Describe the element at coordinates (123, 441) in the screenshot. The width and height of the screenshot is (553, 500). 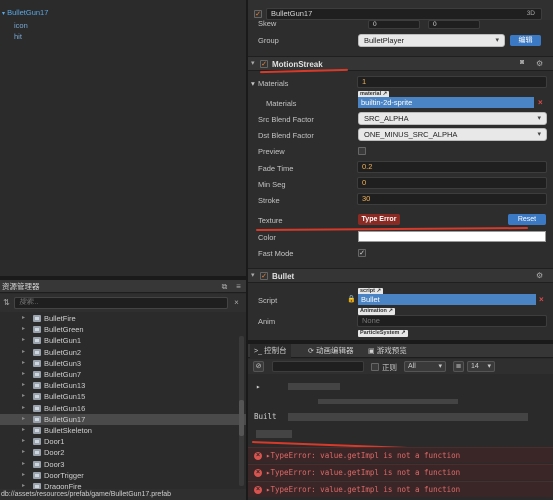
I see `asset-item: ▸ Door1` at that location.